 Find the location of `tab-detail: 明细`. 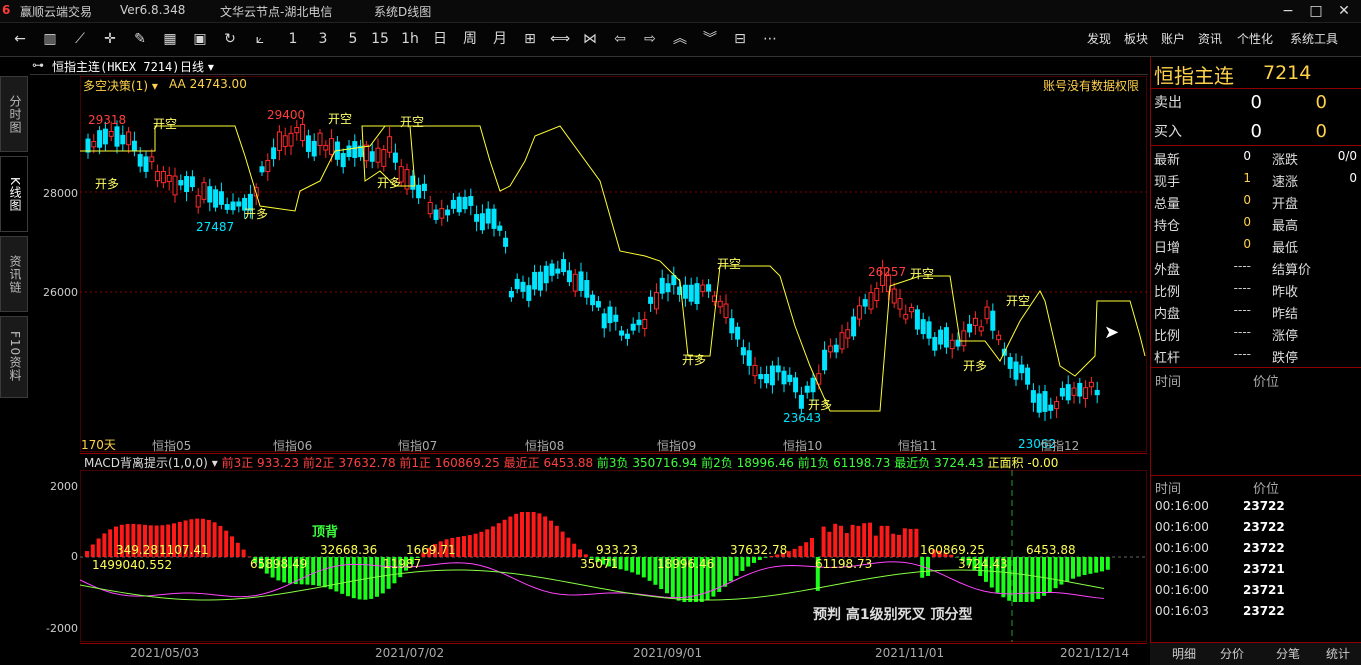

tab-detail: 明细 is located at coordinates (1184, 653).